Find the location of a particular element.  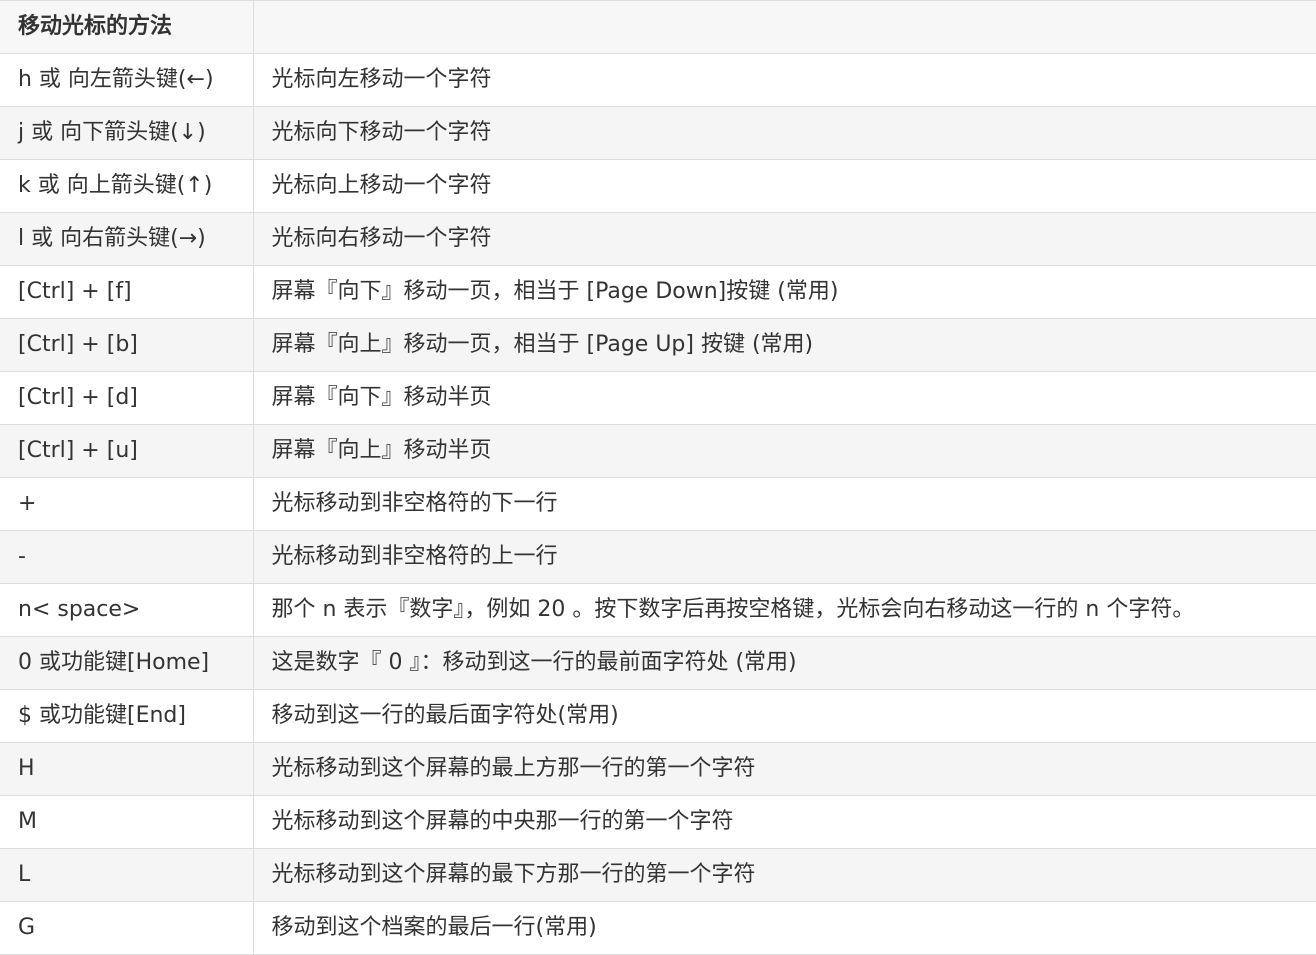

table-row: G 移动到这个档案的最后一行(常用) is located at coordinates (658, 928).